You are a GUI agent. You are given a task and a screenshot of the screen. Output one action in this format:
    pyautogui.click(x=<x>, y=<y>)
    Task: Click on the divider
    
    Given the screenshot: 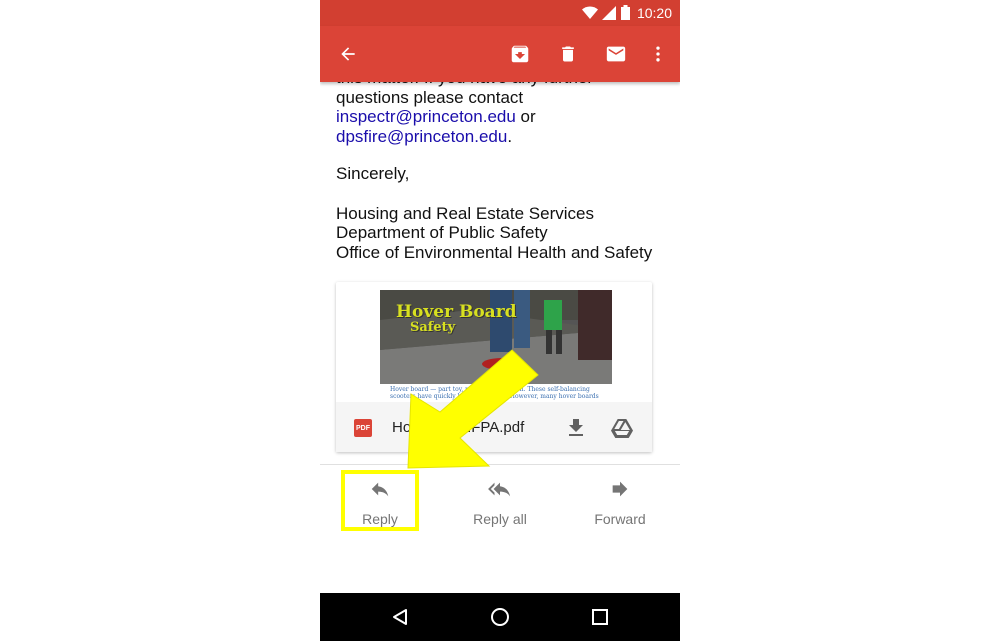 What is the action you would take?
    pyautogui.click(x=500, y=464)
    